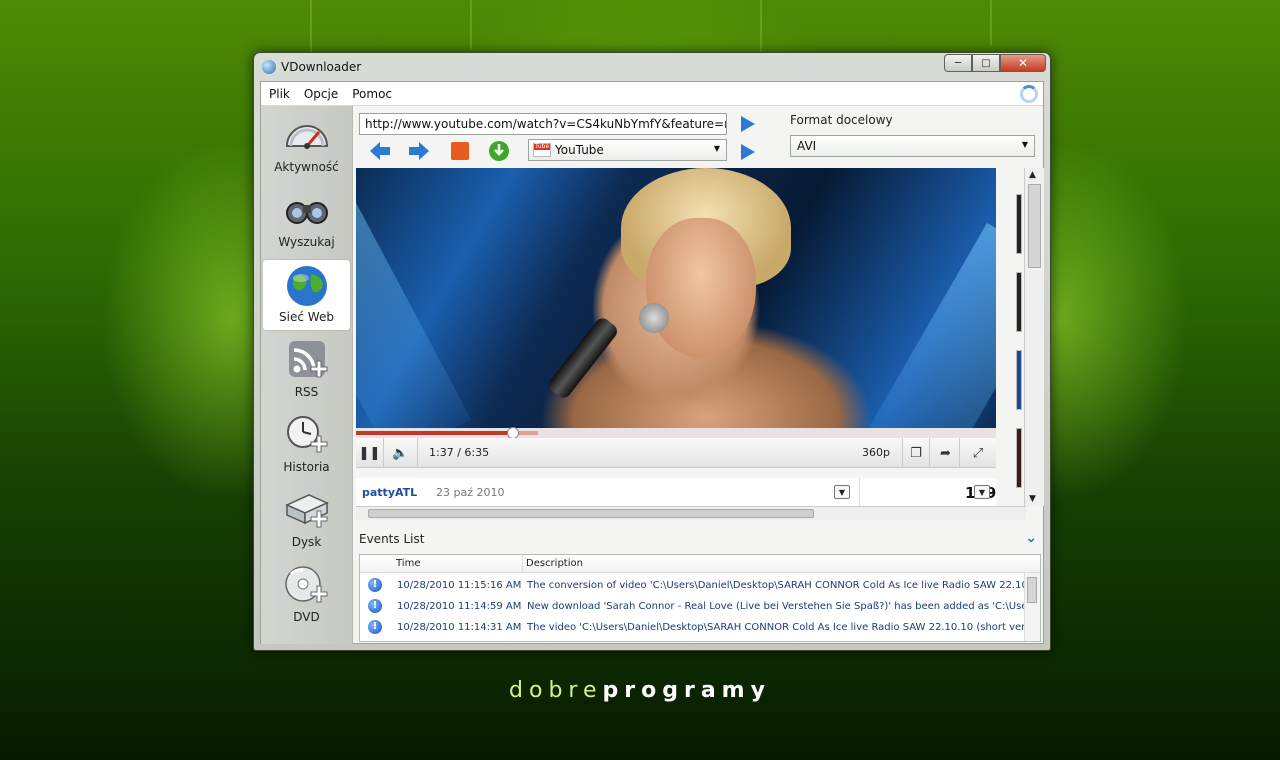 The width and height of the screenshot is (1280, 760). Describe the element at coordinates (986, 63) in the screenshot. I see `maximize-button: □` at that location.